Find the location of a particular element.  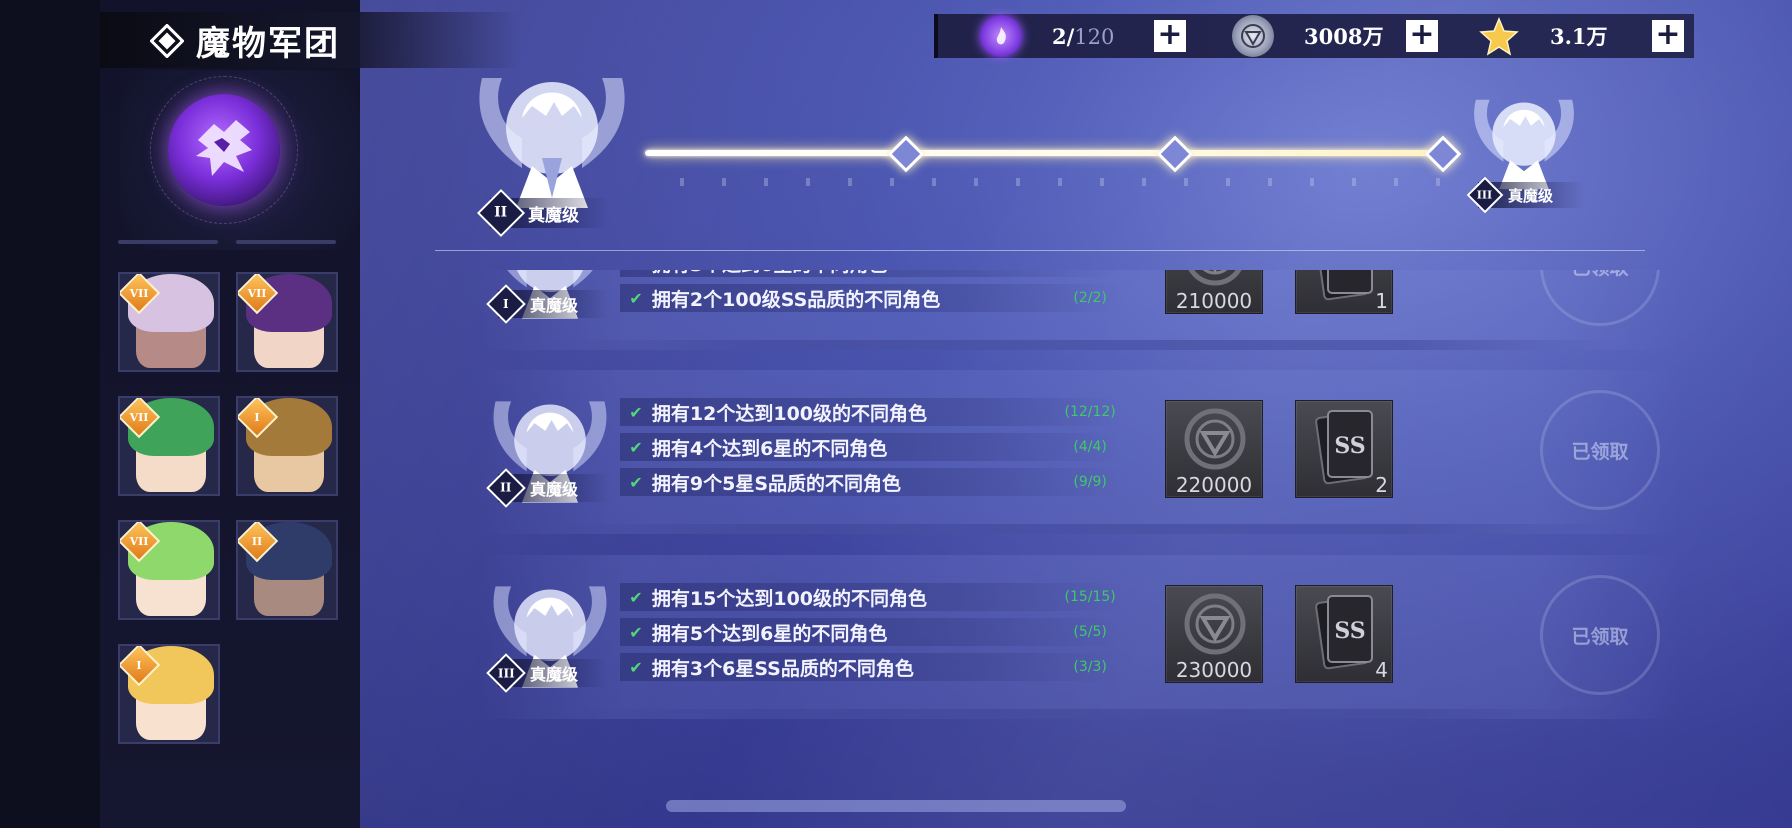

coin-reward-qty: 210000 is located at coordinates (1214, 301).